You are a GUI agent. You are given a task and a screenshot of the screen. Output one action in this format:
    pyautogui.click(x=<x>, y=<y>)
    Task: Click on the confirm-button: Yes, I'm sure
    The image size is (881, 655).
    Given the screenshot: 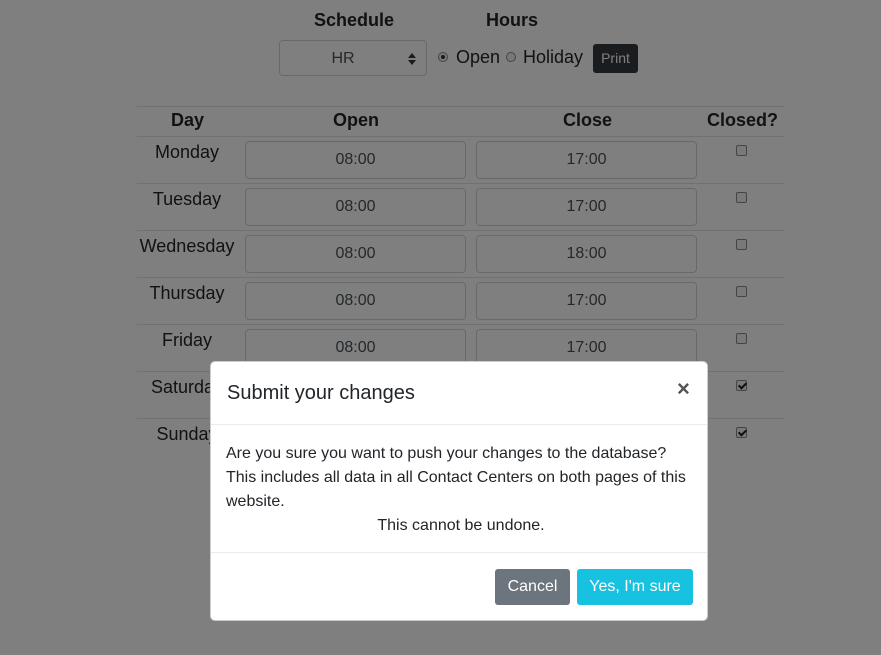 What is the action you would take?
    pyautogui.click(x=635, y=587)
    